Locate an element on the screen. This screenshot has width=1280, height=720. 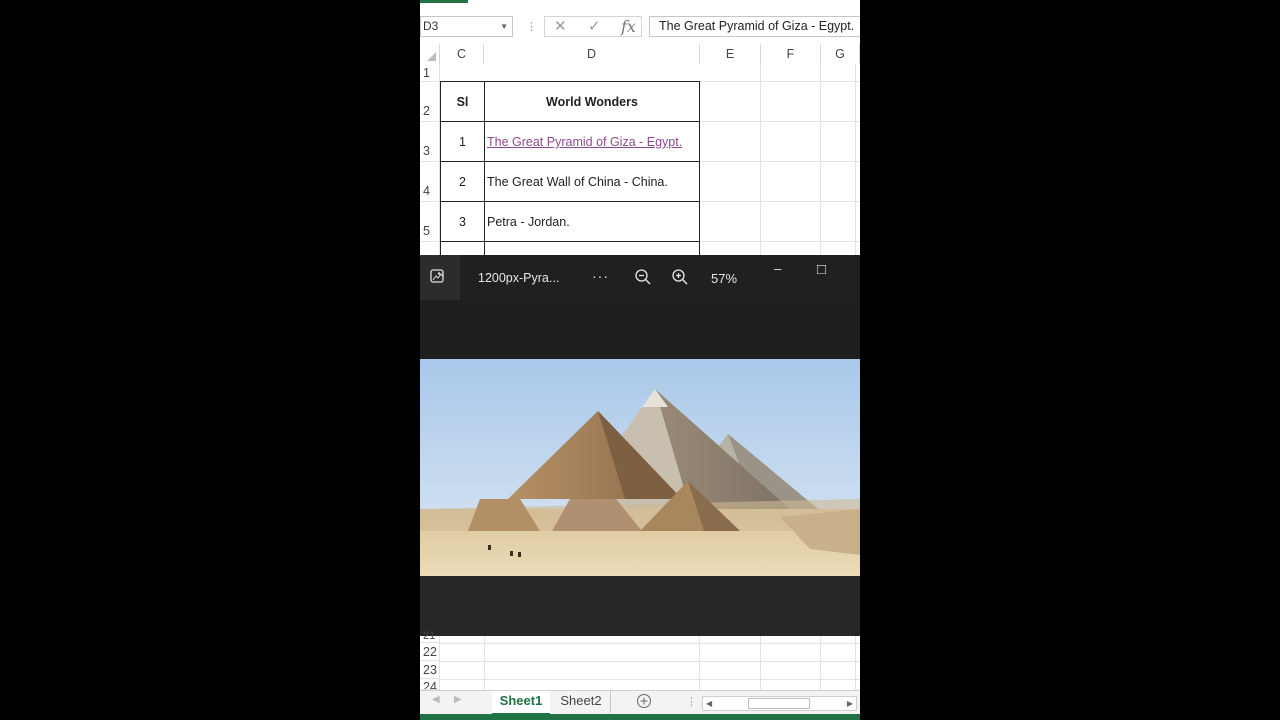
viewer-filmstrip-area is located at coordinates (640, 606).